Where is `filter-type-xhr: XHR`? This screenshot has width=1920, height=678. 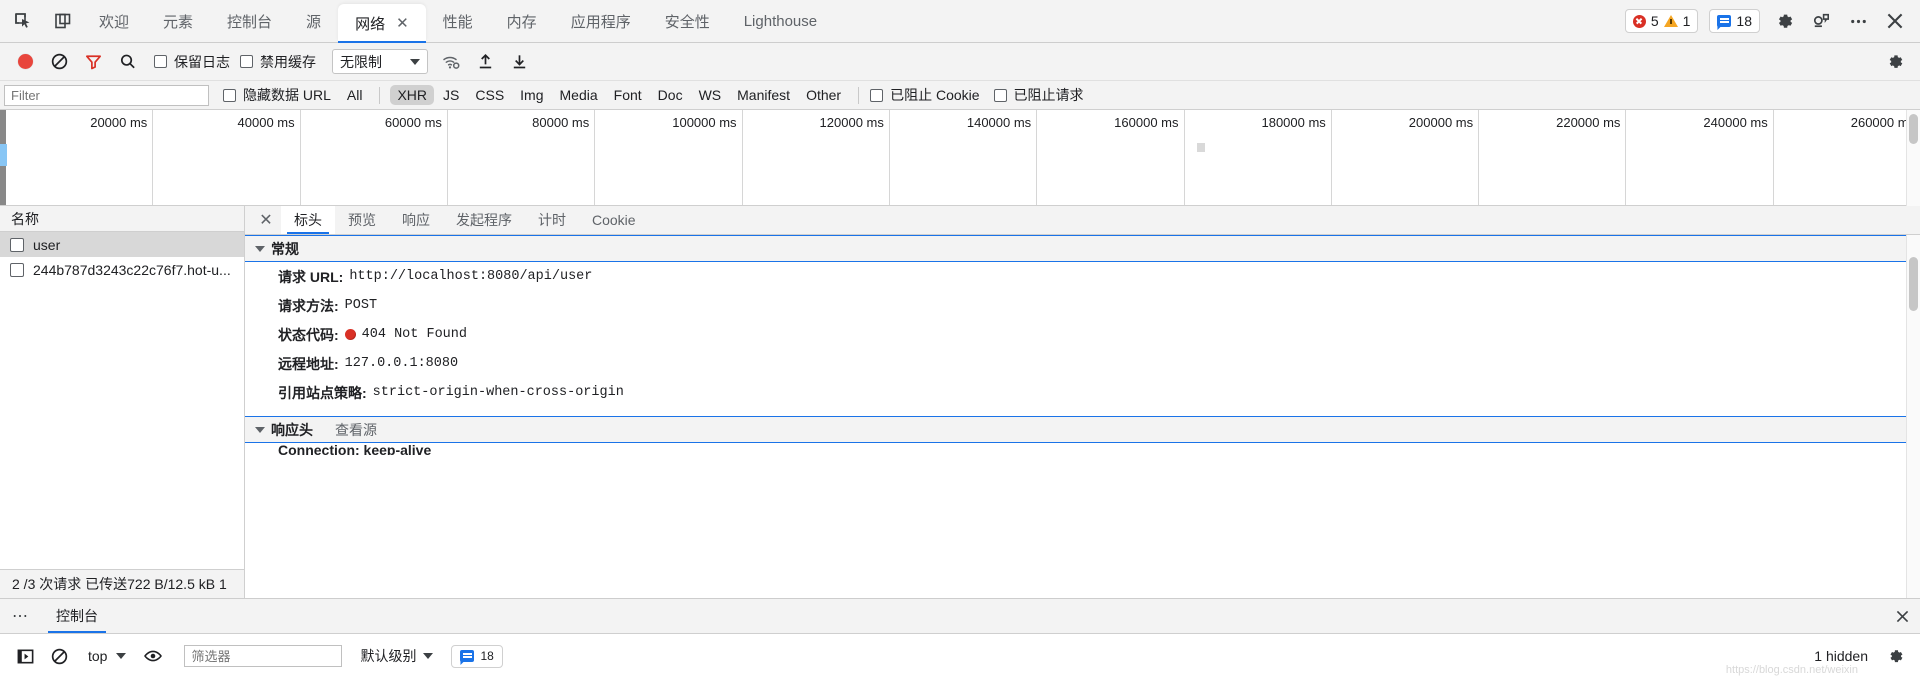 filter-type-xhr: XHR is located at coordinates (412, 95).